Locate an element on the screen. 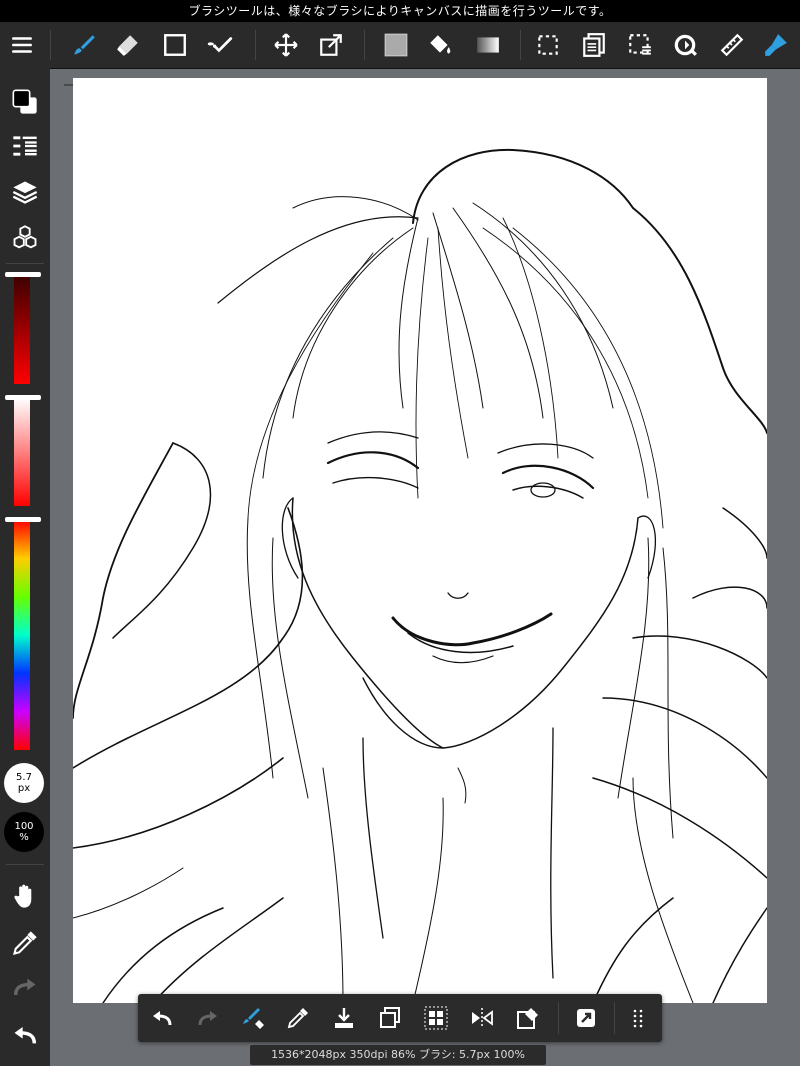 This screenshot has height=1066, width=800. bottom-toolbar is located at coordinates (400, 1018).